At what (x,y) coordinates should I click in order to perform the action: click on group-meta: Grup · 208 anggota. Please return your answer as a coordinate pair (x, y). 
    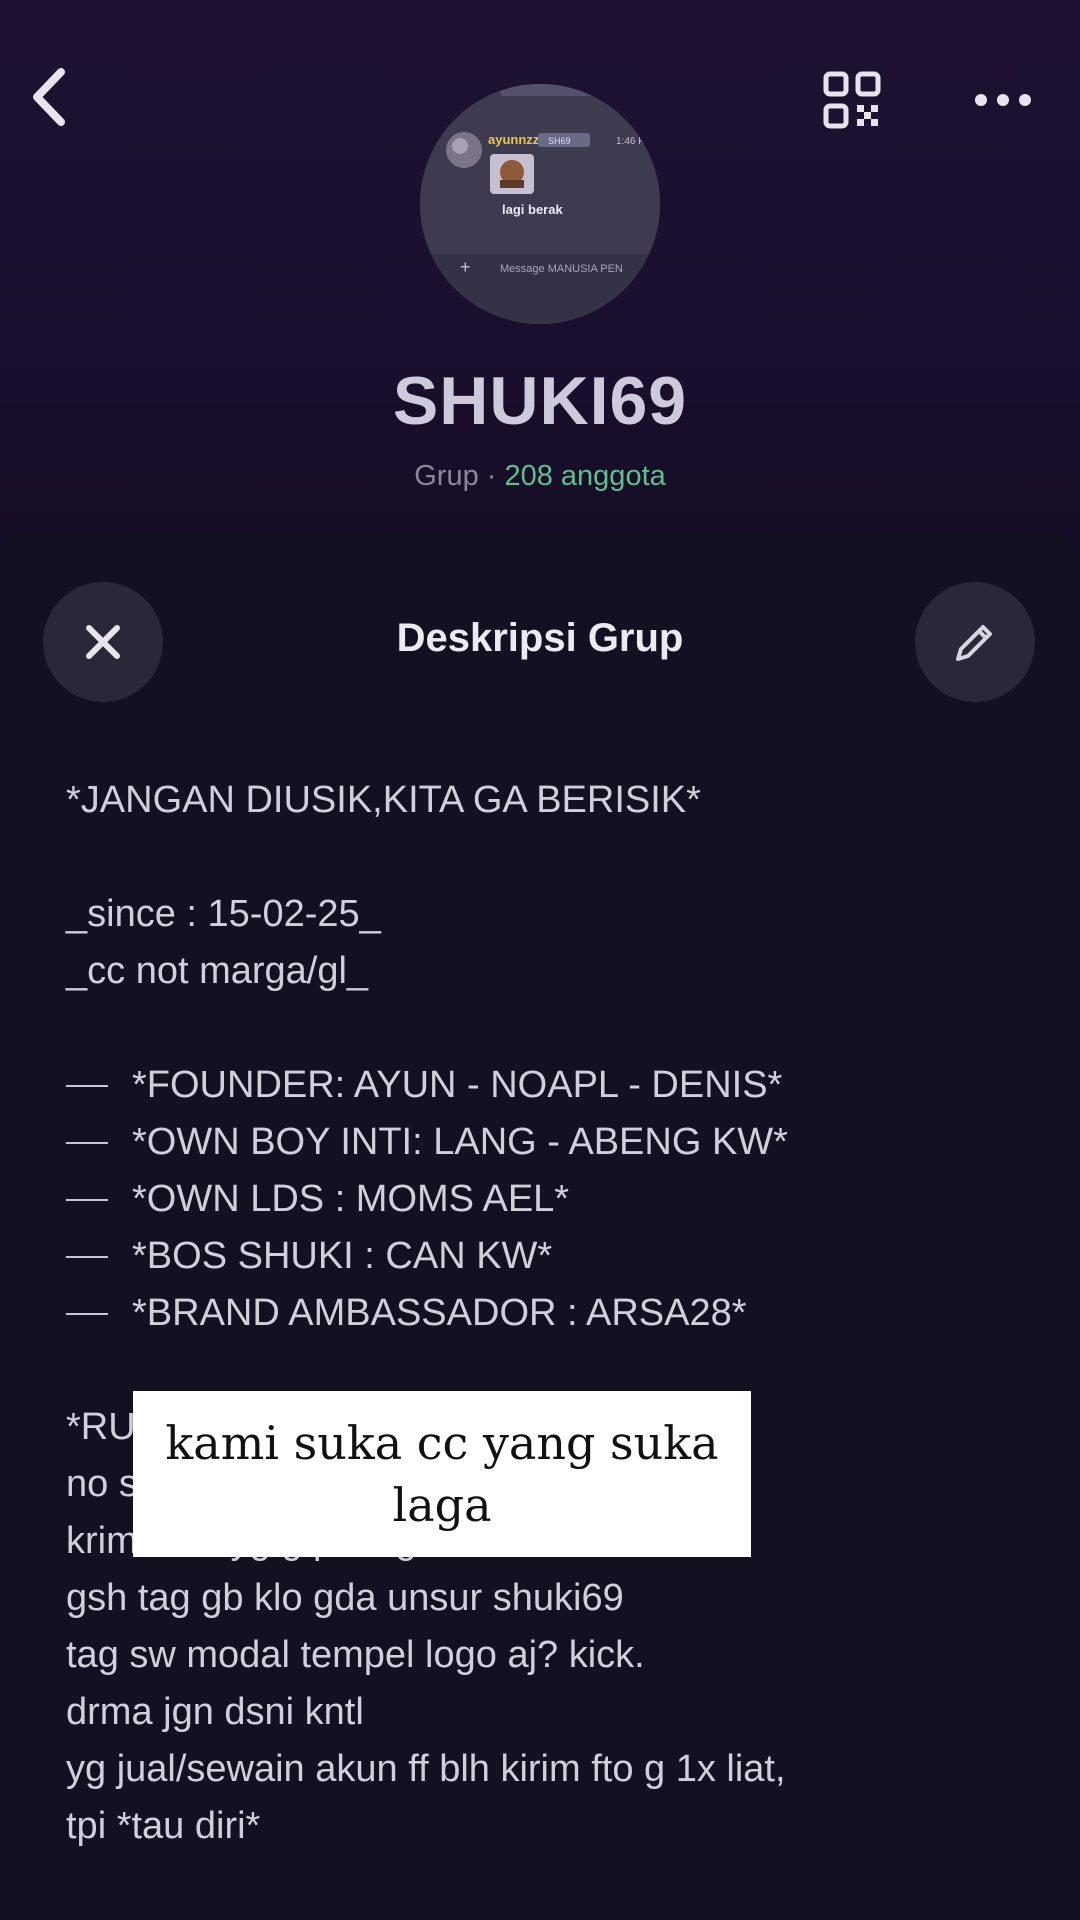
    Looking at the image, I should click on (540, 476).